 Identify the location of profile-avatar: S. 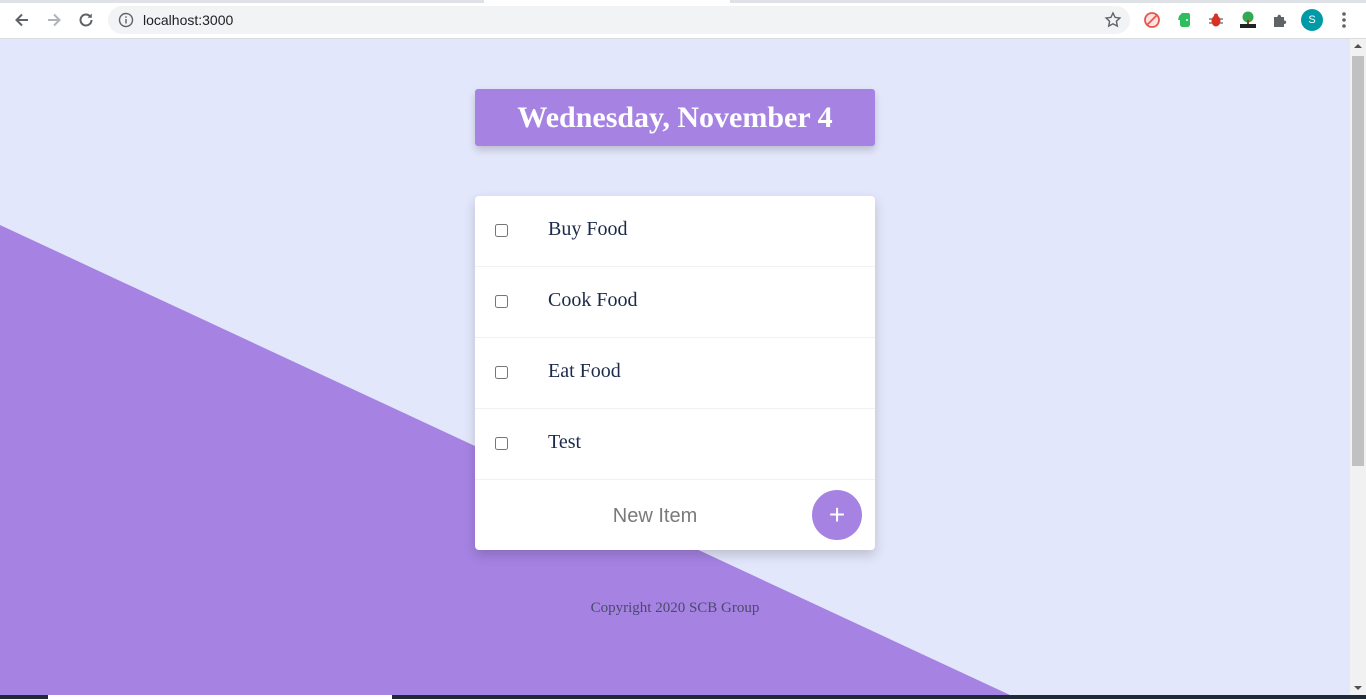
(1312, 20).